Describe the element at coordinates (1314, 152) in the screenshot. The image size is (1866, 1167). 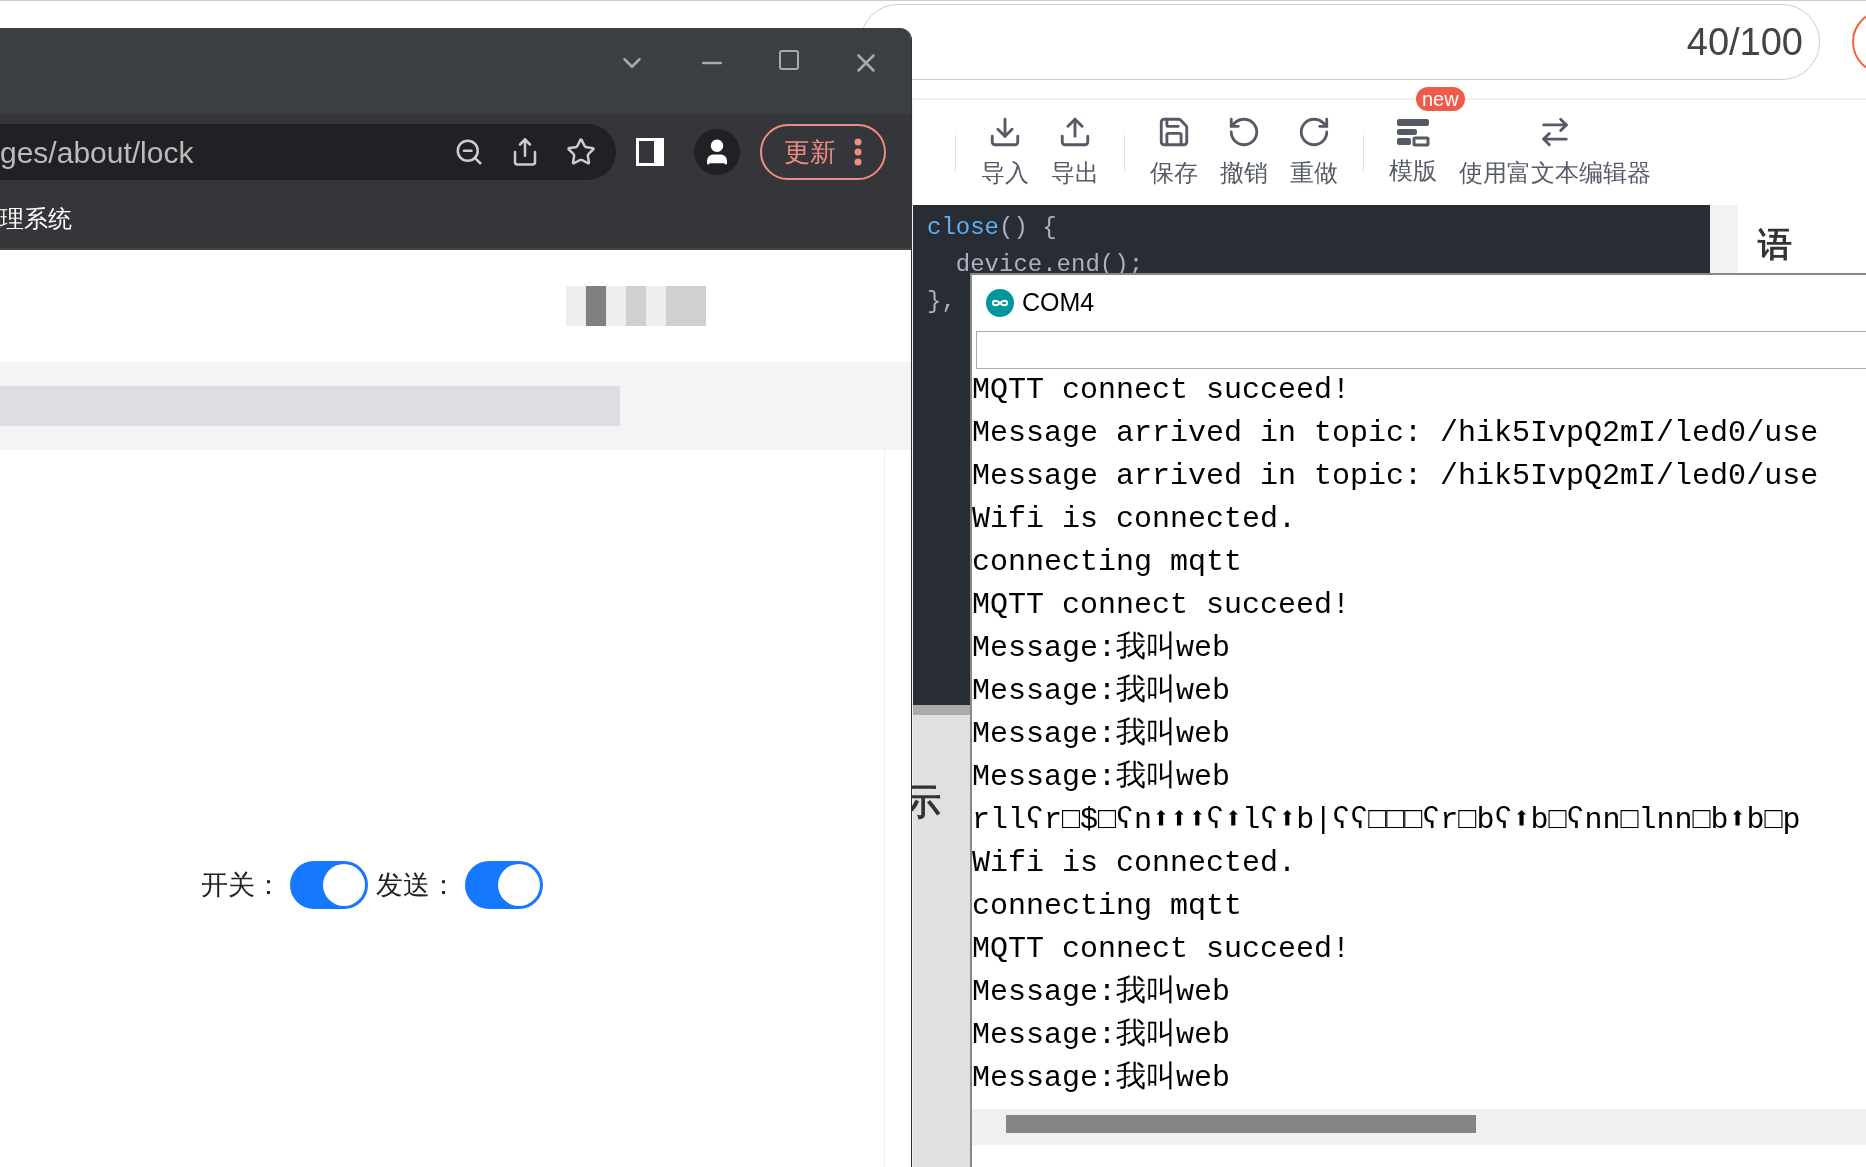
I see `toolbar-button: 重做` at that location.